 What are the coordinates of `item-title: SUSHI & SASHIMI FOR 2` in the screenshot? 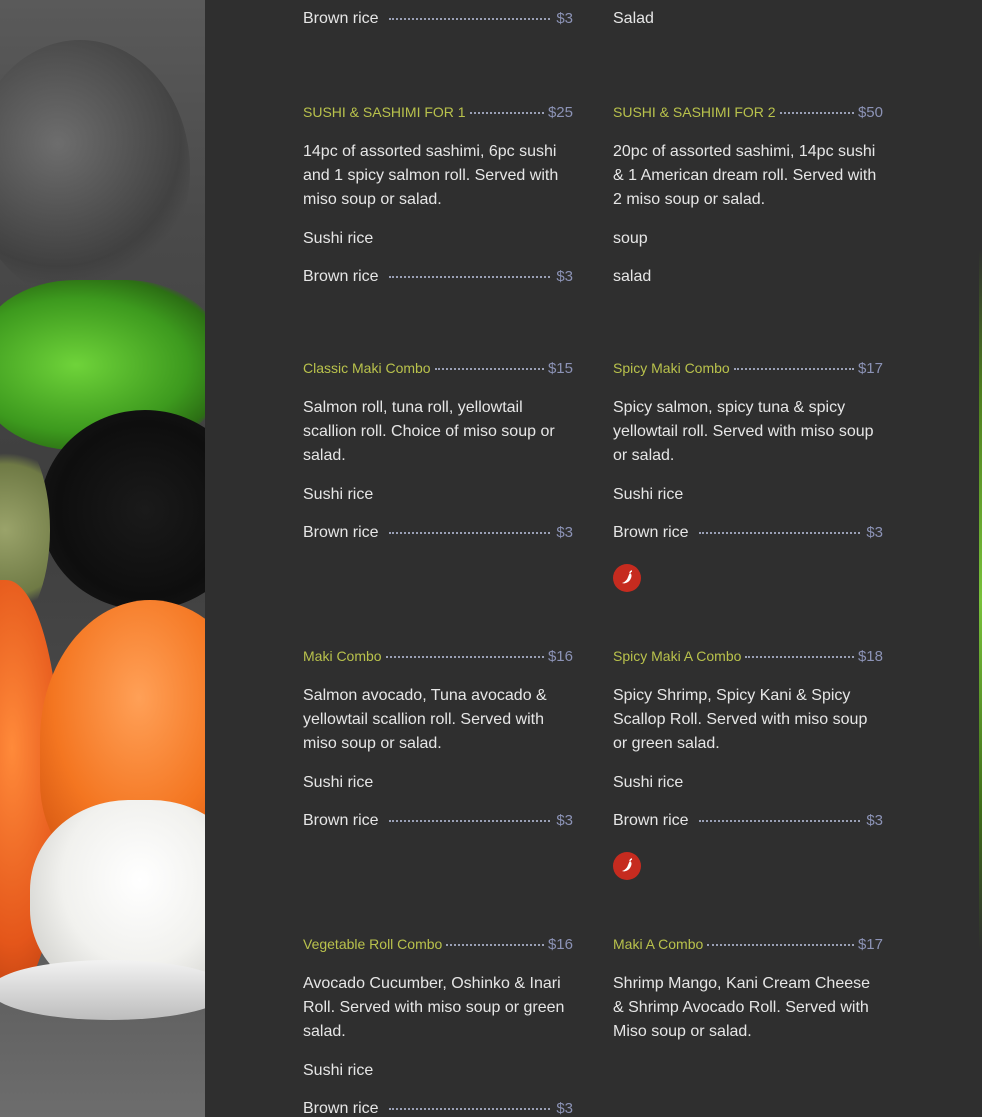 It's located at (694, 112).